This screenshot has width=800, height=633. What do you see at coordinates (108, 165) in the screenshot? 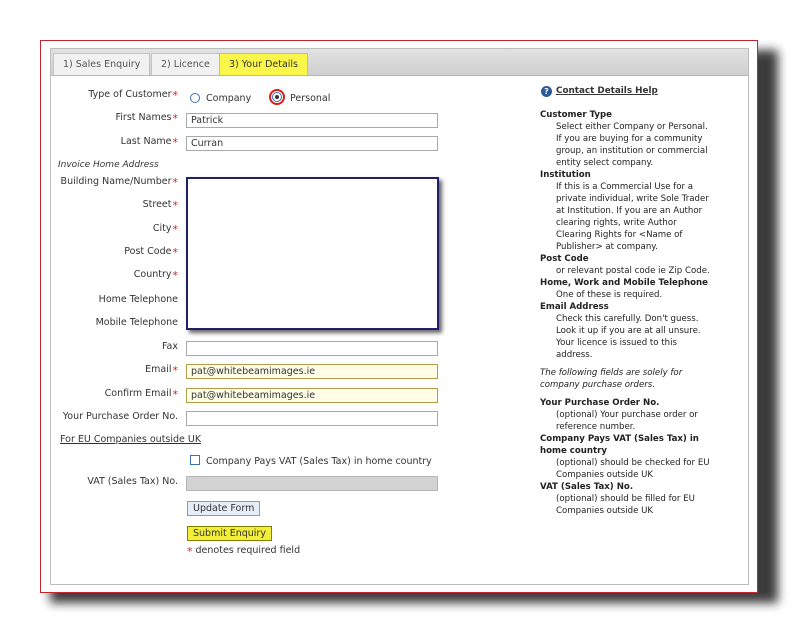
I see `invoice-section-heading: Invoice Home Address` at bounding box center [108, 165].